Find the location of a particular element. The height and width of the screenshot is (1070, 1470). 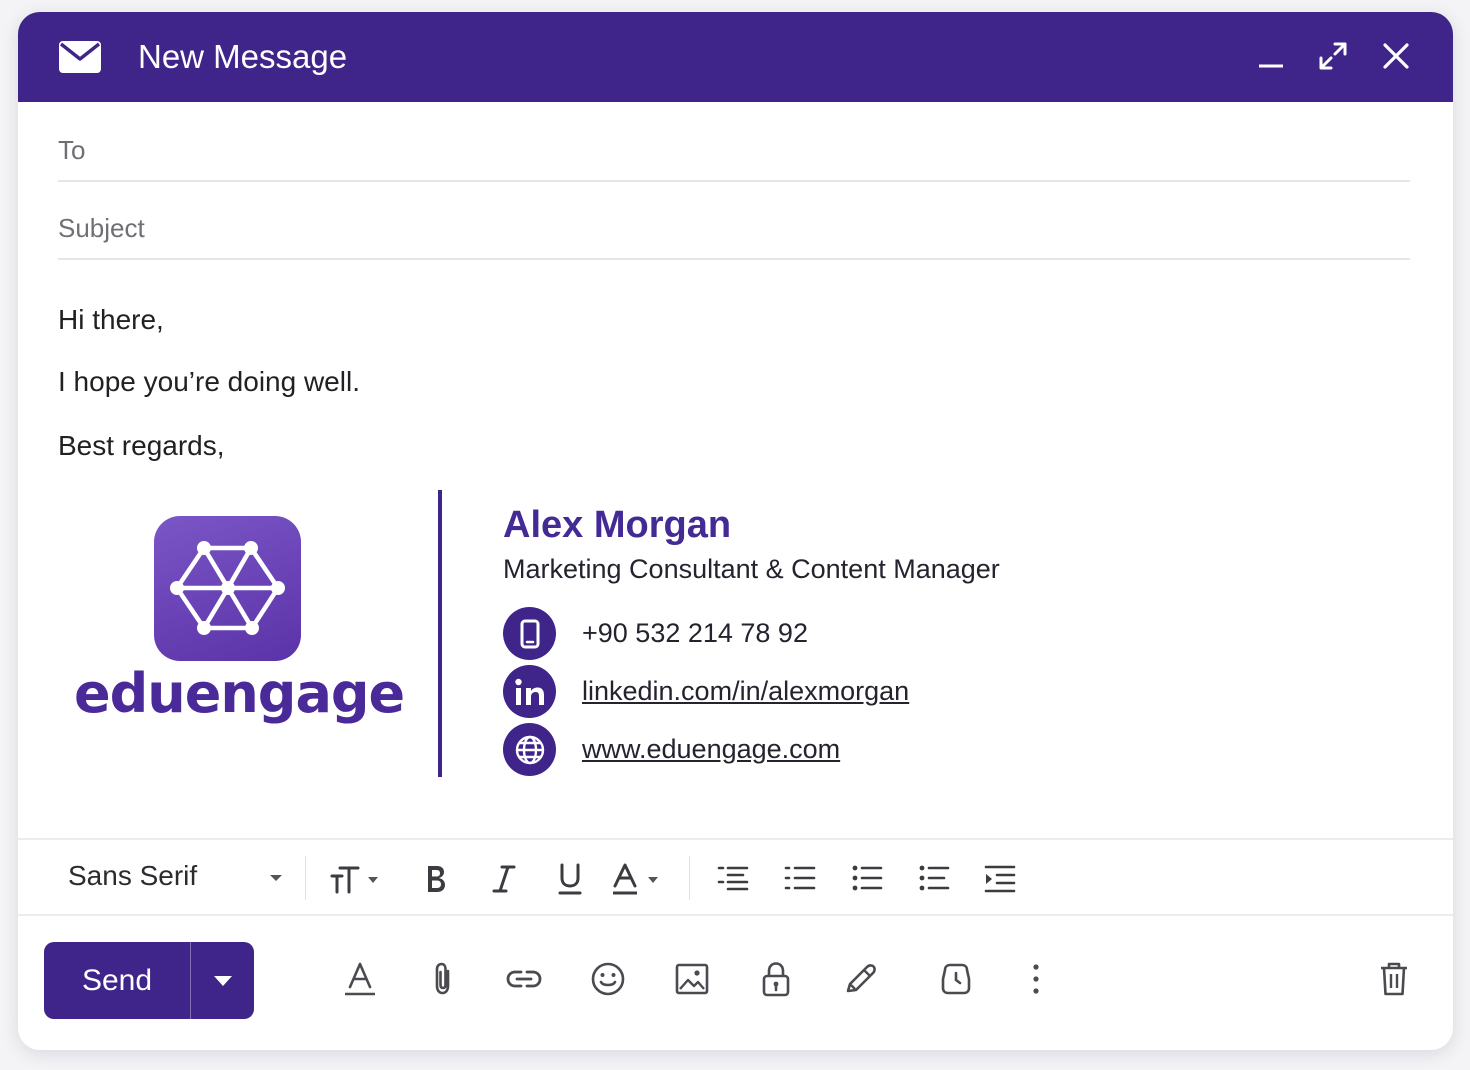

align-icon is located at coordinates (733, 878).